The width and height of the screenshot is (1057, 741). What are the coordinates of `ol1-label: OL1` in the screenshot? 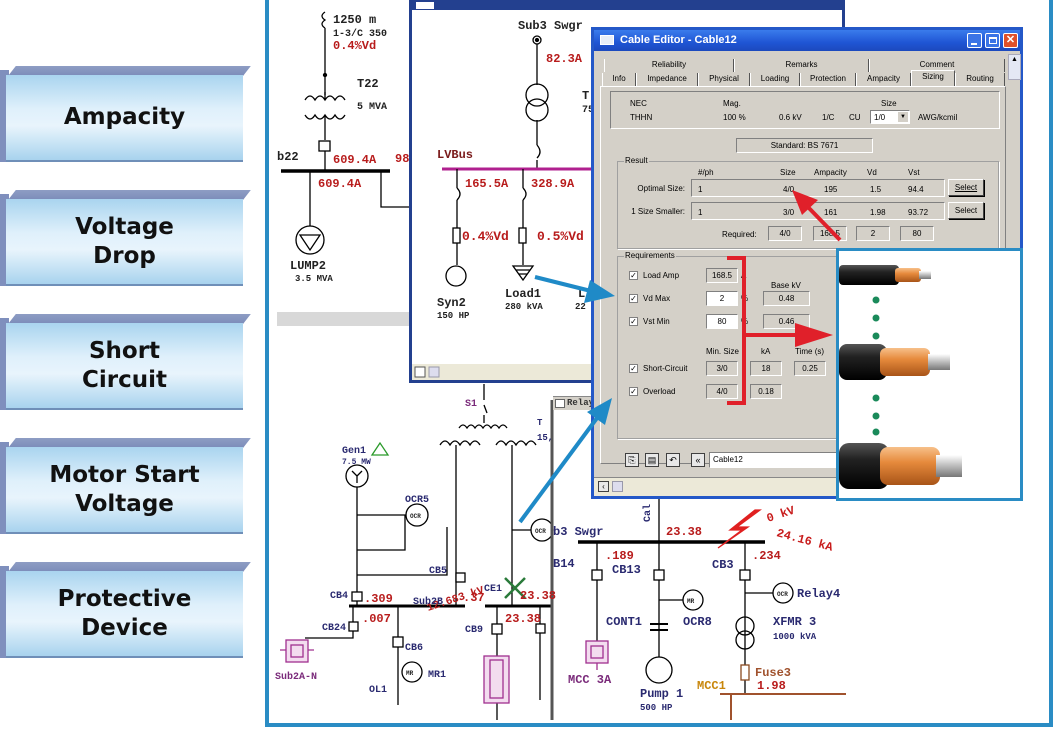 It's located at (378, 690).